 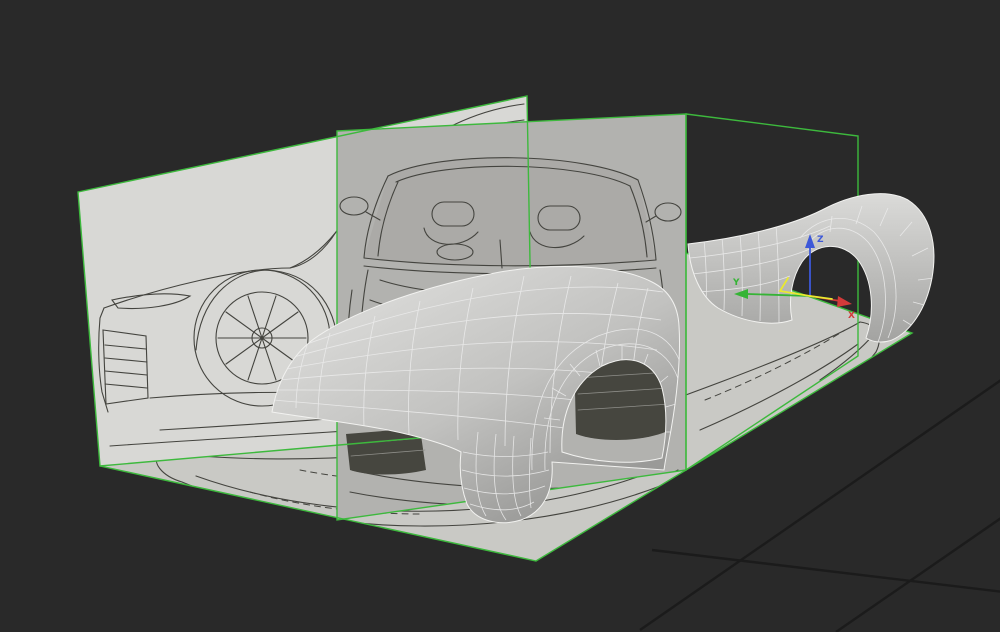 I want to click on gizmo-y-label: Y, so click(x=736, y=283).